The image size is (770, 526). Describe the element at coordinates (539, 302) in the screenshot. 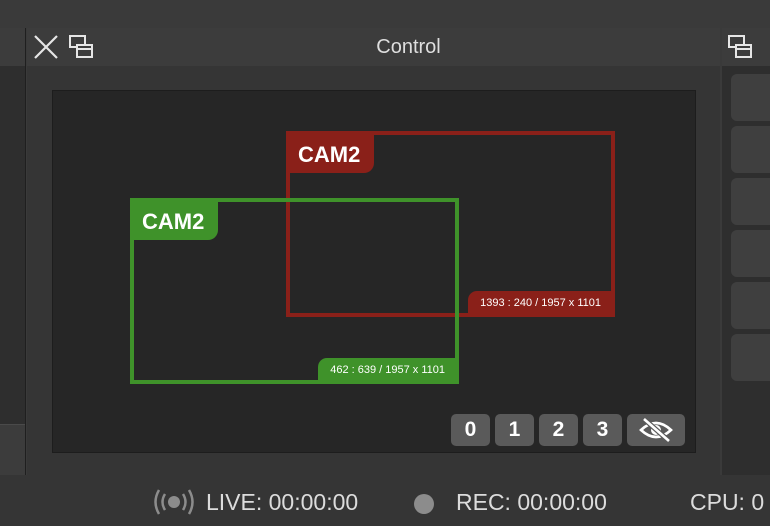

I see `source-coordinates: 1393 : 240 / 1957 x 1101` at that location.